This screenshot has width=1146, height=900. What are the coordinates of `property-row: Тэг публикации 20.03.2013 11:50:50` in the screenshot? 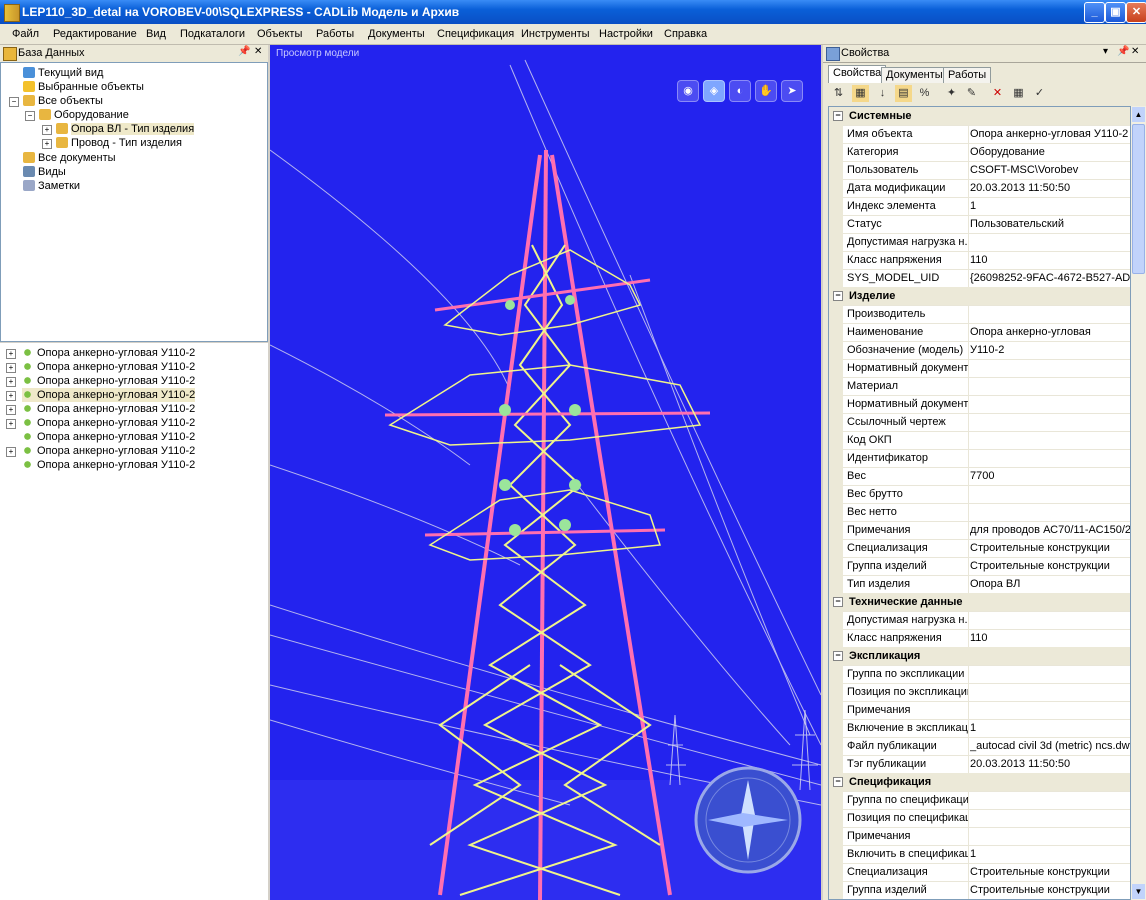 It's located at (979, 764).